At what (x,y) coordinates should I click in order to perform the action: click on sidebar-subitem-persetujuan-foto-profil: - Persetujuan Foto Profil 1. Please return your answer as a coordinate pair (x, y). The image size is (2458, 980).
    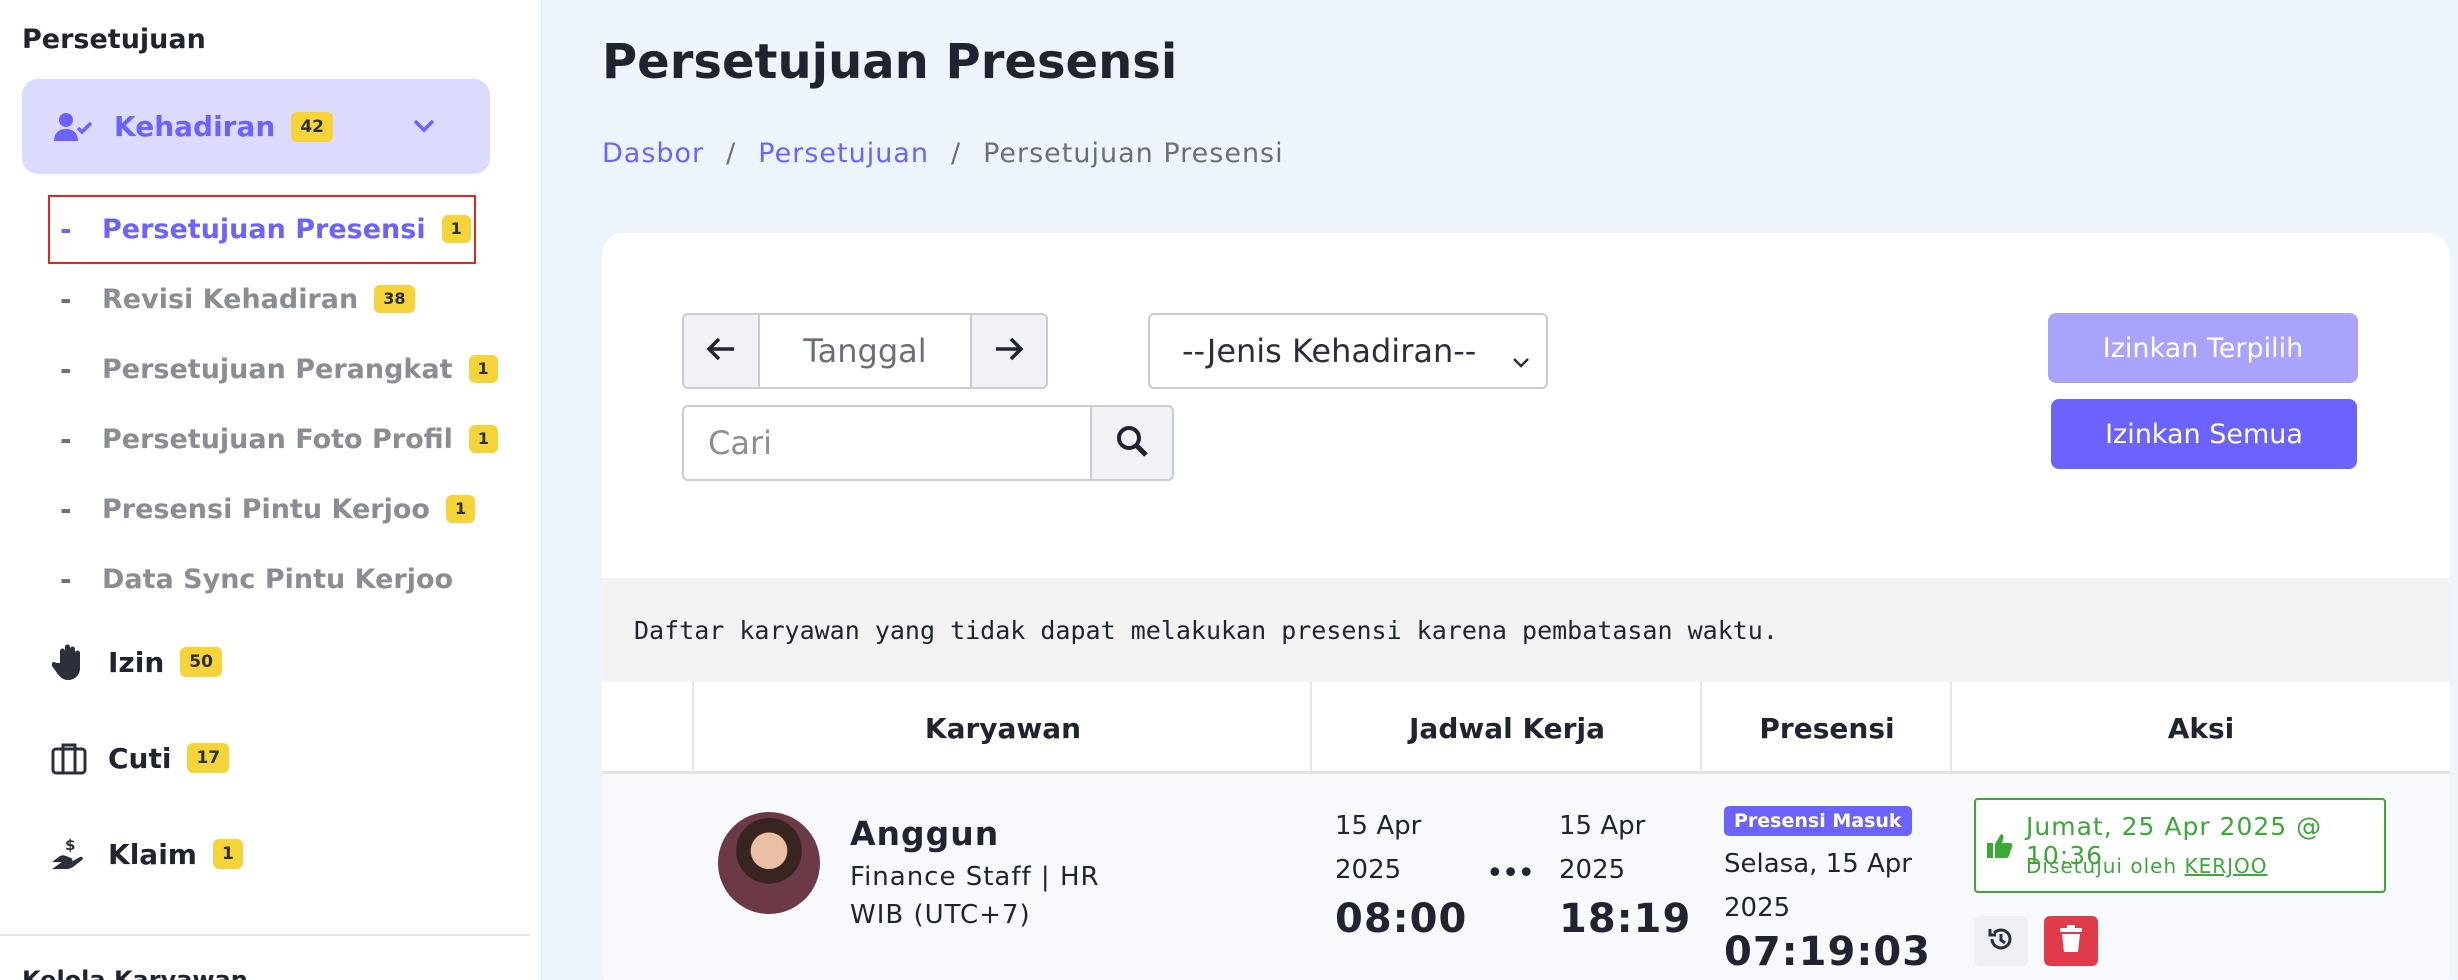
    Looking at the image, I should click on (279, 439).